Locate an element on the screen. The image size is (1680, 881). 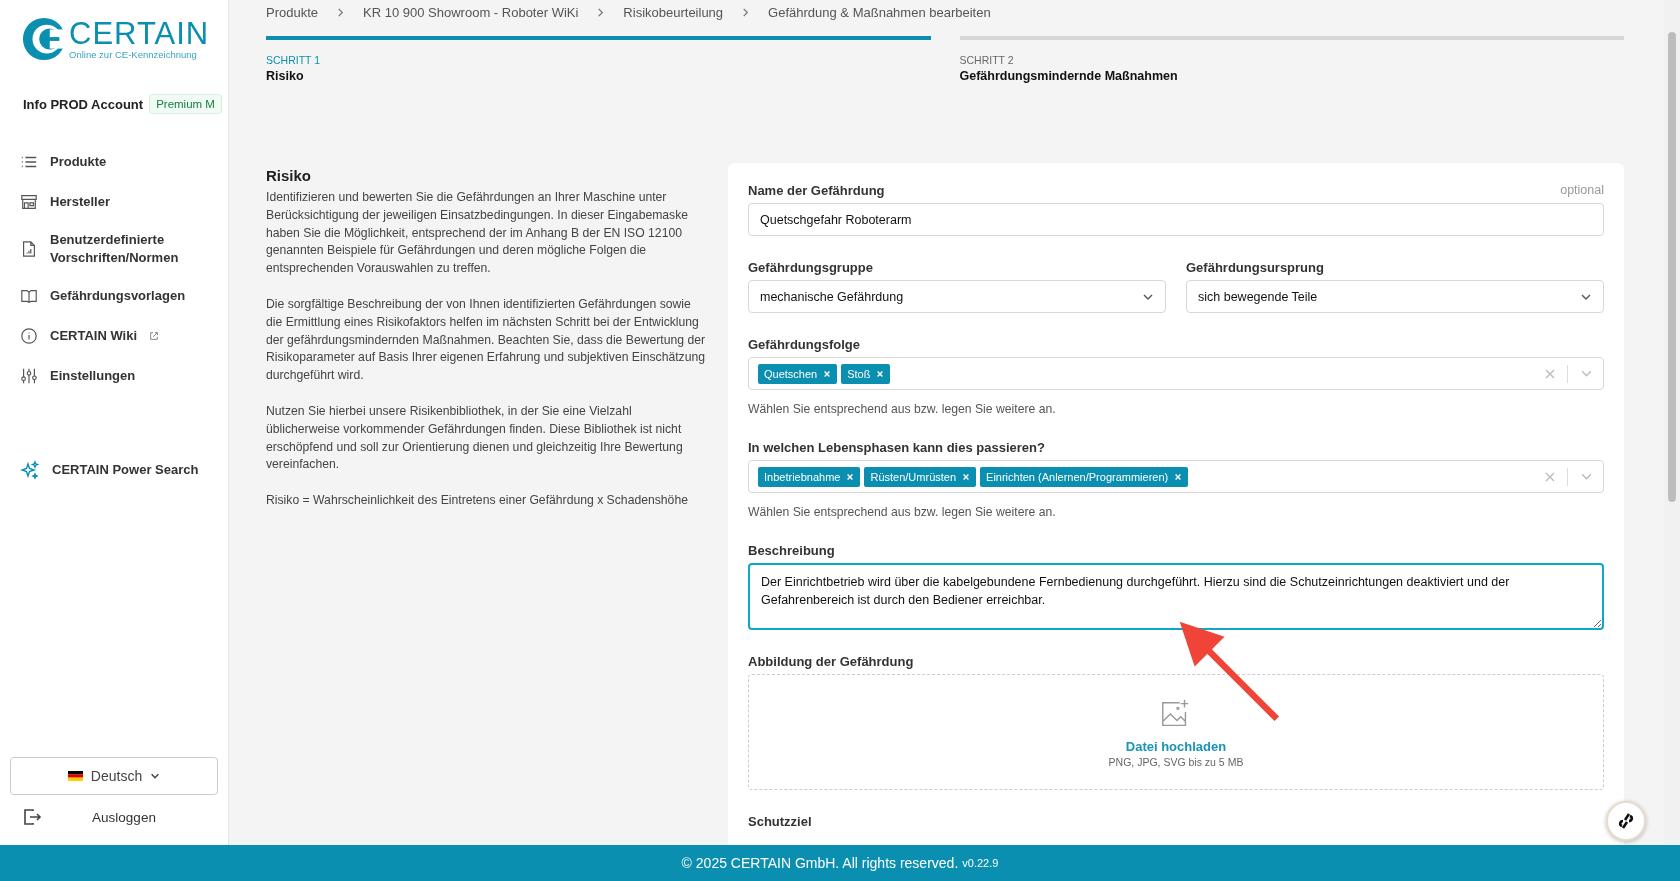
field-label: Gefährdungsgruppe is located at coordinates (811, 267).